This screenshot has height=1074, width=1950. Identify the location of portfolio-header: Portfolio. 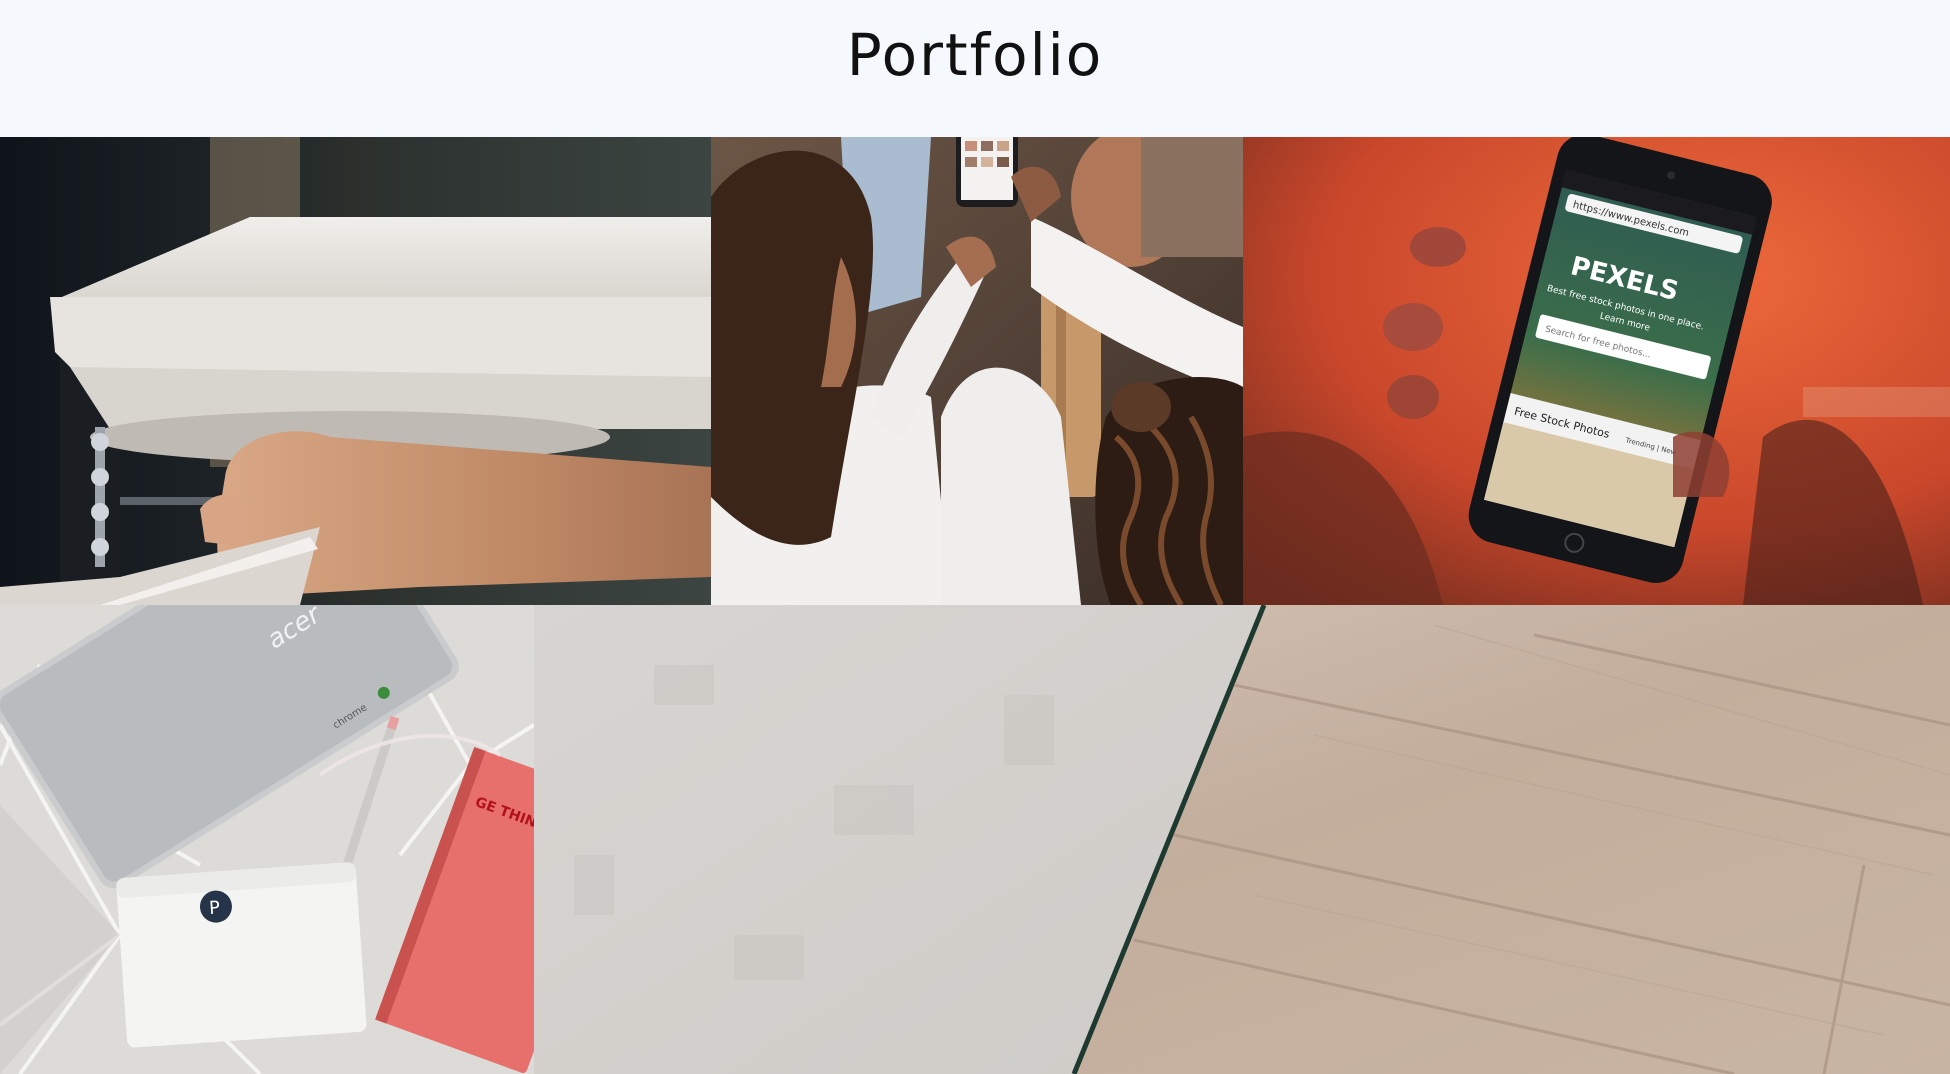
(975, 68).